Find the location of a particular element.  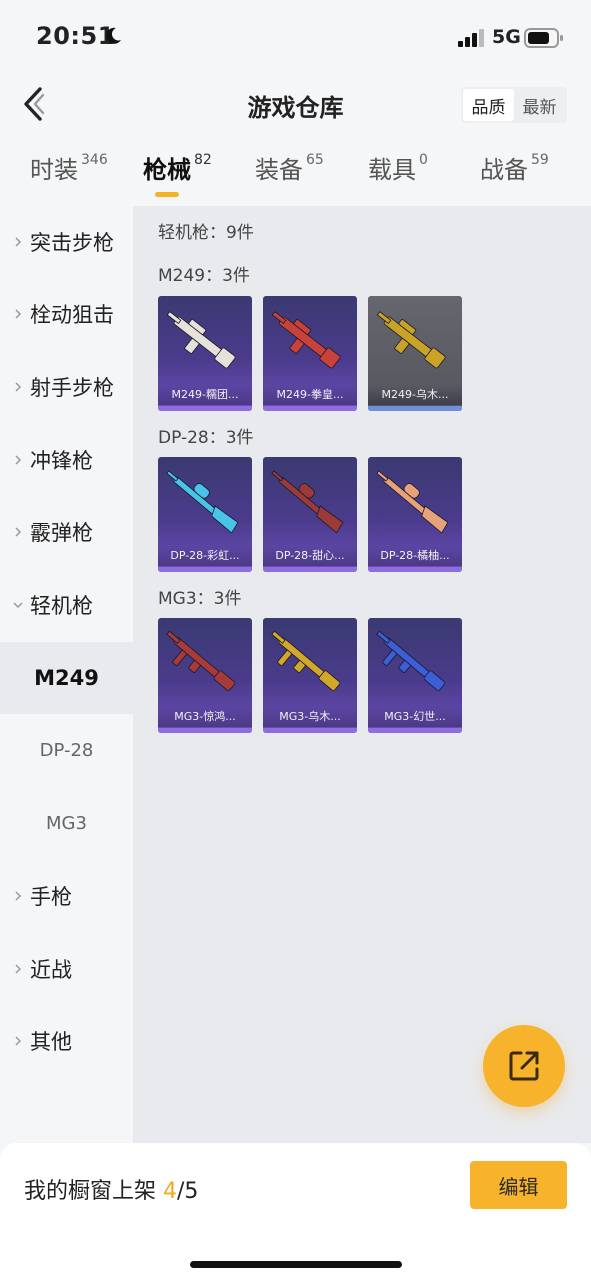

showcase-total-count: /5 is located at coordinates (188, 1191).